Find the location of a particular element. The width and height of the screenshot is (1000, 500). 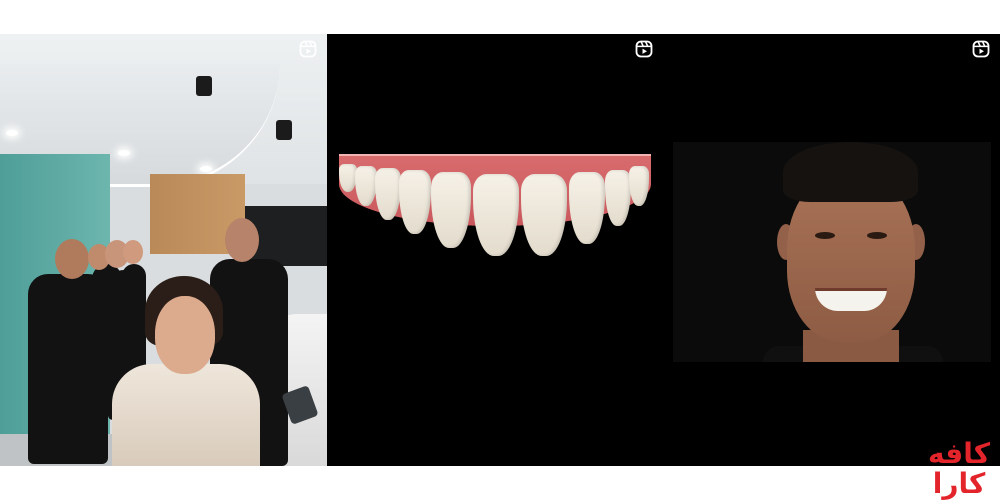

woman-face is located at coordinates (185, 335).